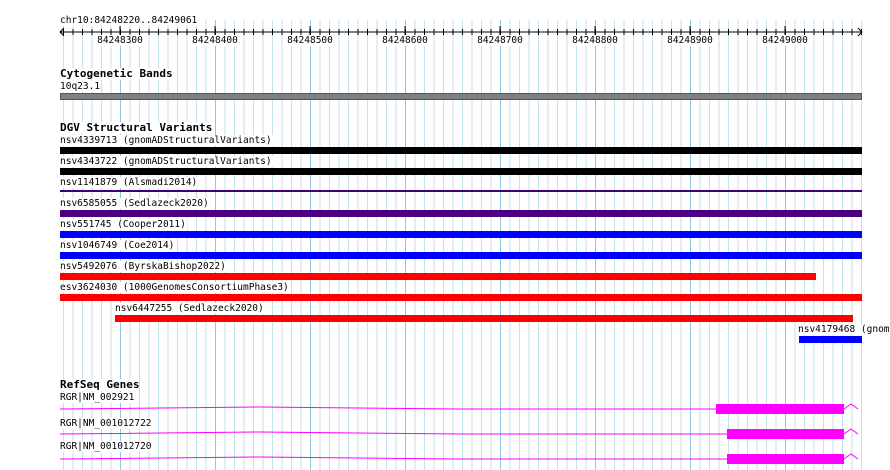 This screenshot has height=470, width=890. I want to click on ruler-tick-label: 84248800, so click(595, 40).